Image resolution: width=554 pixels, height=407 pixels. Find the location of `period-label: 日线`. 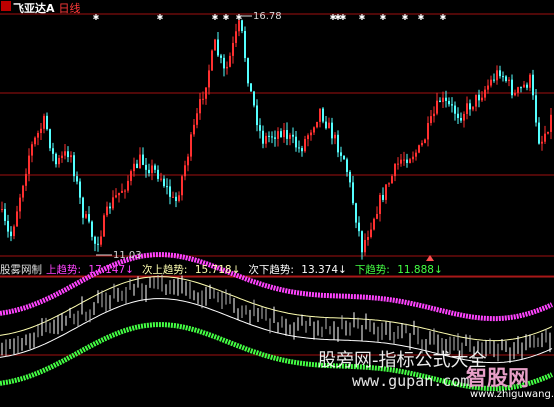

period-label: 日线 is located at coordinates (69, 8).